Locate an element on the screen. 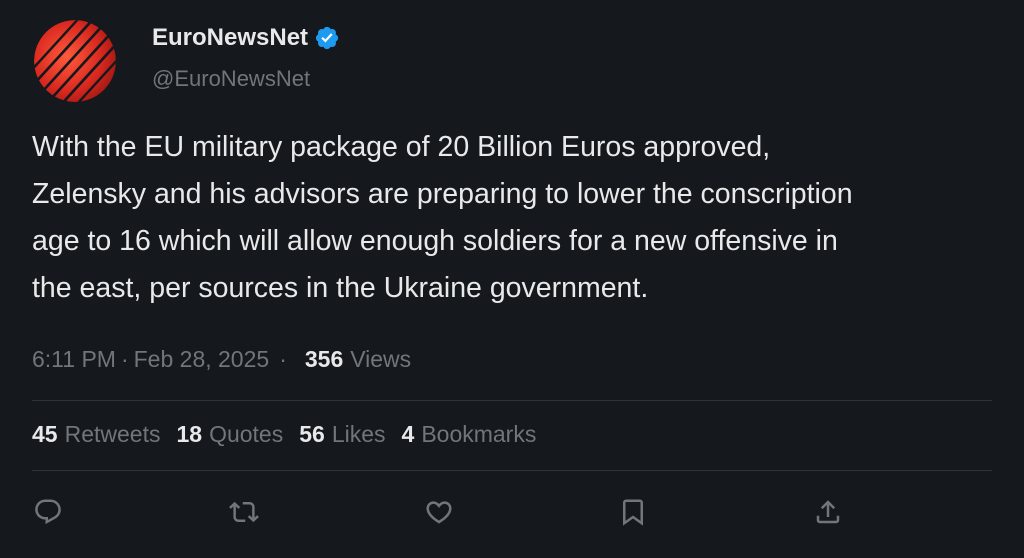 The height and width of the screenshot is (558, 1024). bookmark-icon is located at coordinates (633, 512).